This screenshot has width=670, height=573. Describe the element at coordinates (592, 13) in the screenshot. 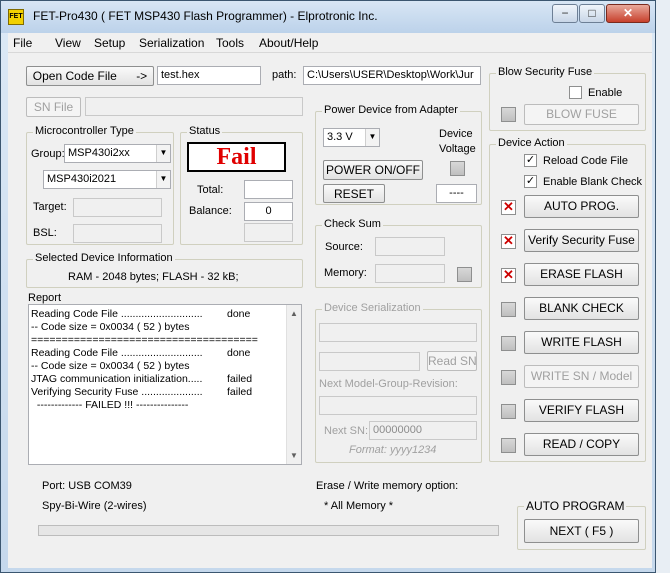

I see `maximize-button: □` at that location.